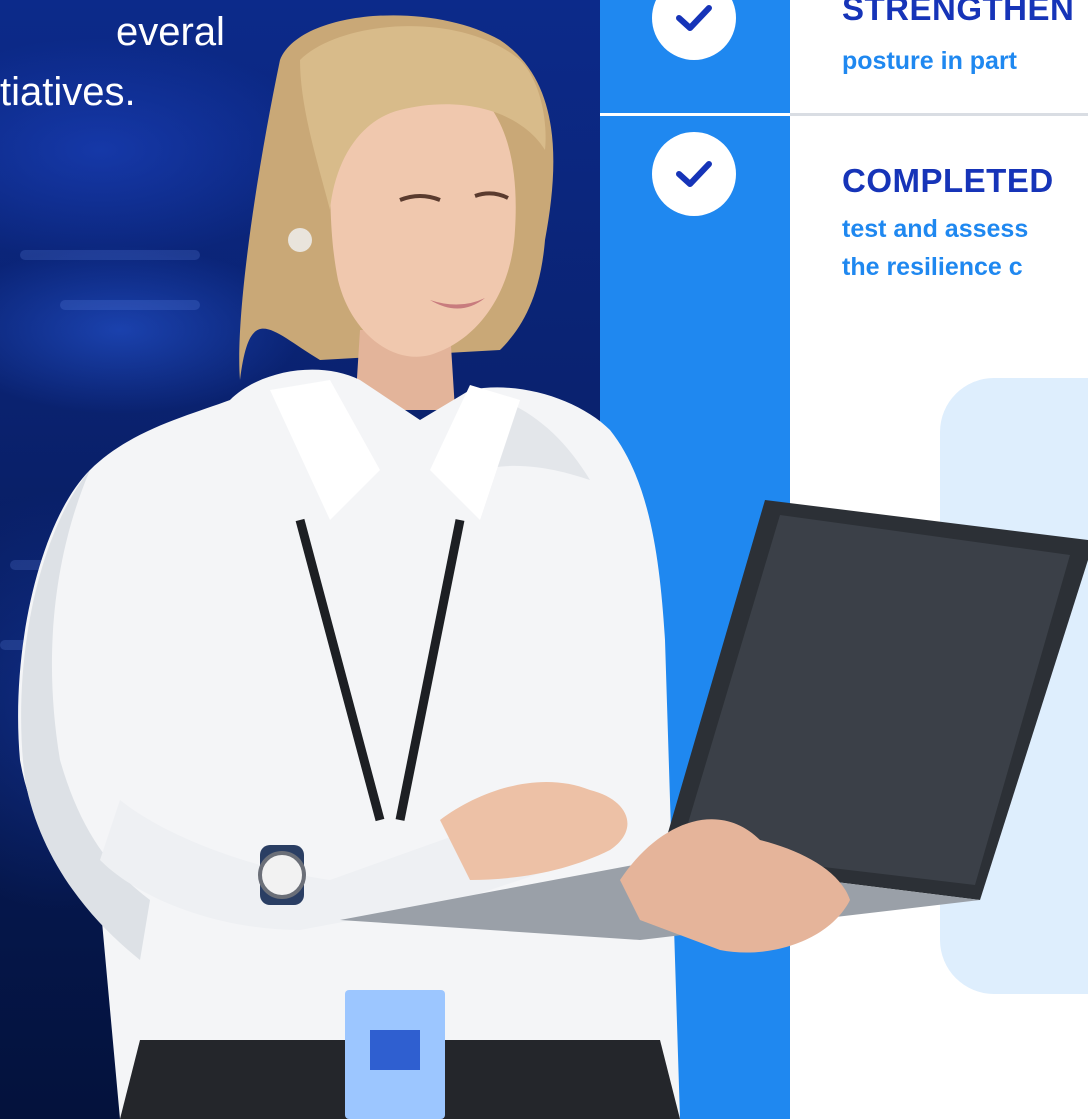 Image resolution: width=1088 pixels, height=1119 pixels. Describe the element at coordinates (120, 61) in the screenshot. I see `intro-text: everal tiatives.` at that location.